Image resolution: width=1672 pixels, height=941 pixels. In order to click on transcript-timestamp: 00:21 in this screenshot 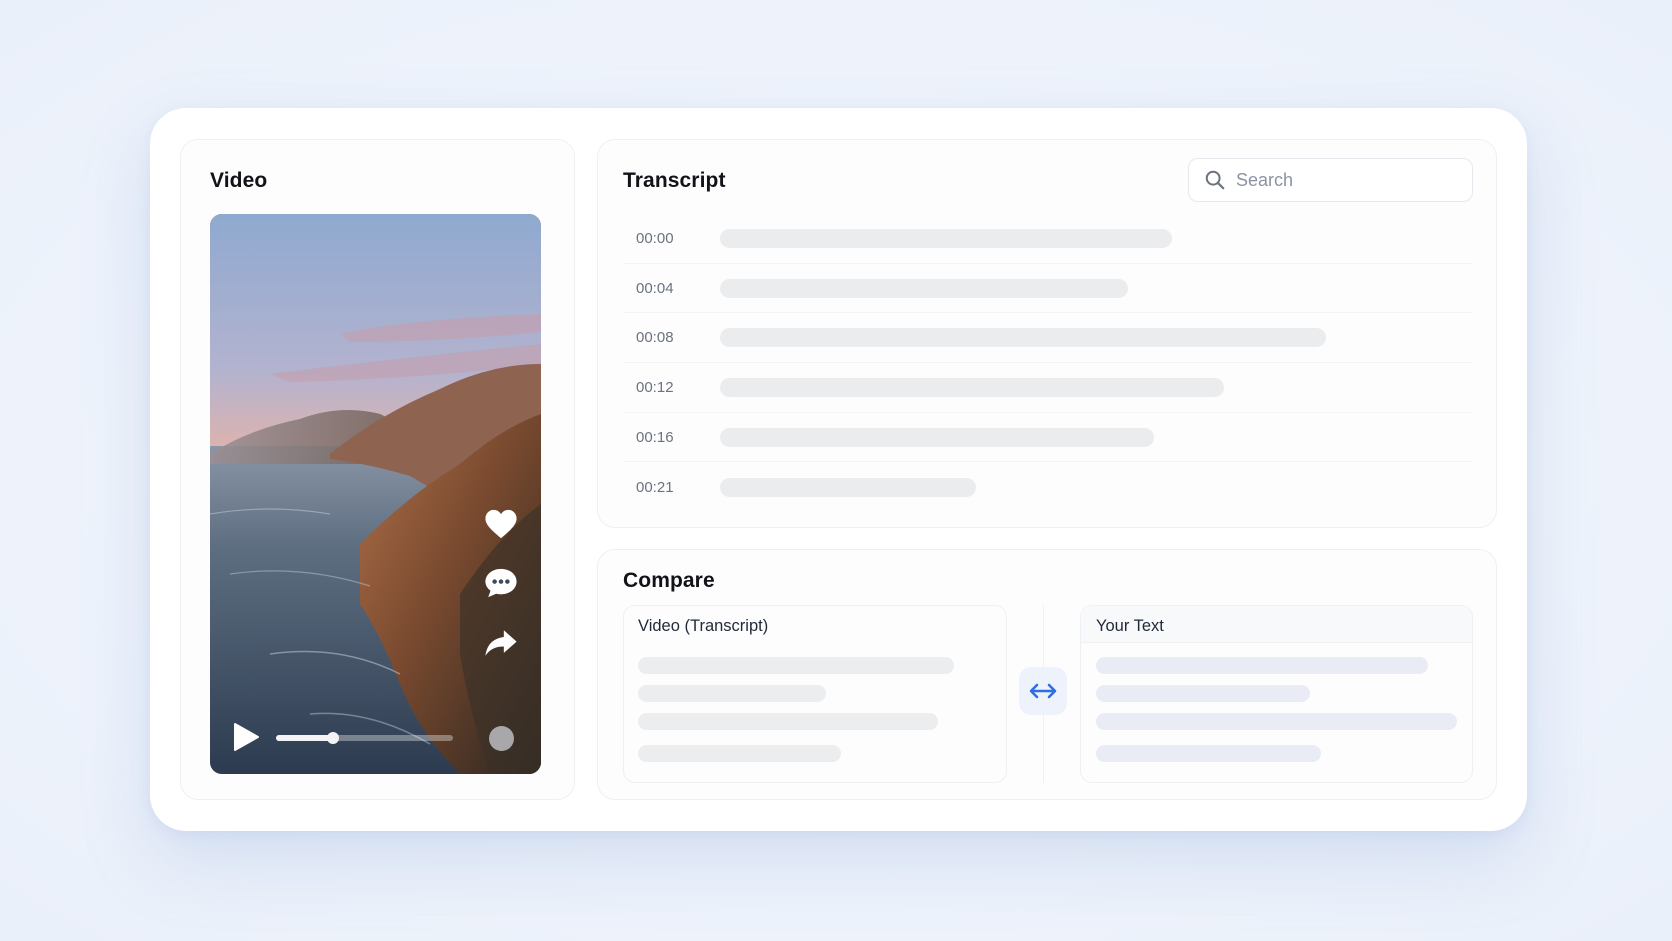, I will do `click(655, 487)`.